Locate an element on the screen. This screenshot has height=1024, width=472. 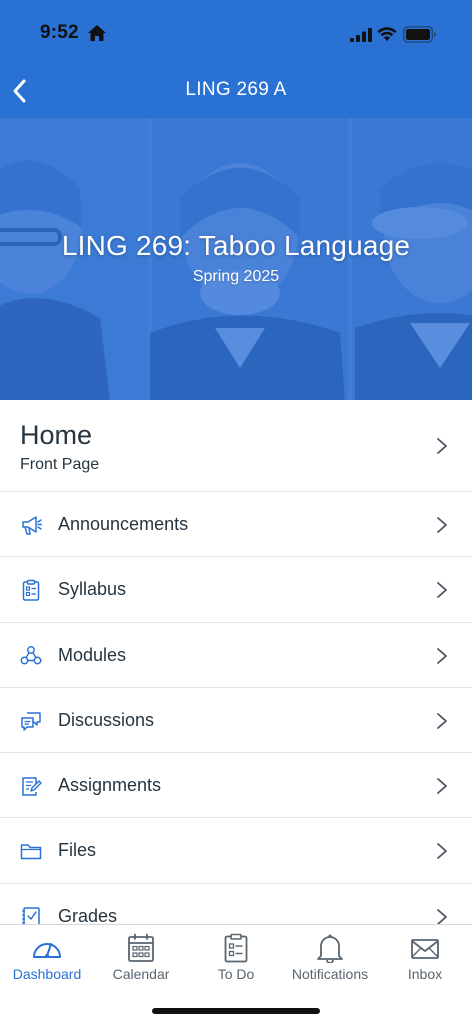
discussions-icon is located at coordinates (31, 721).